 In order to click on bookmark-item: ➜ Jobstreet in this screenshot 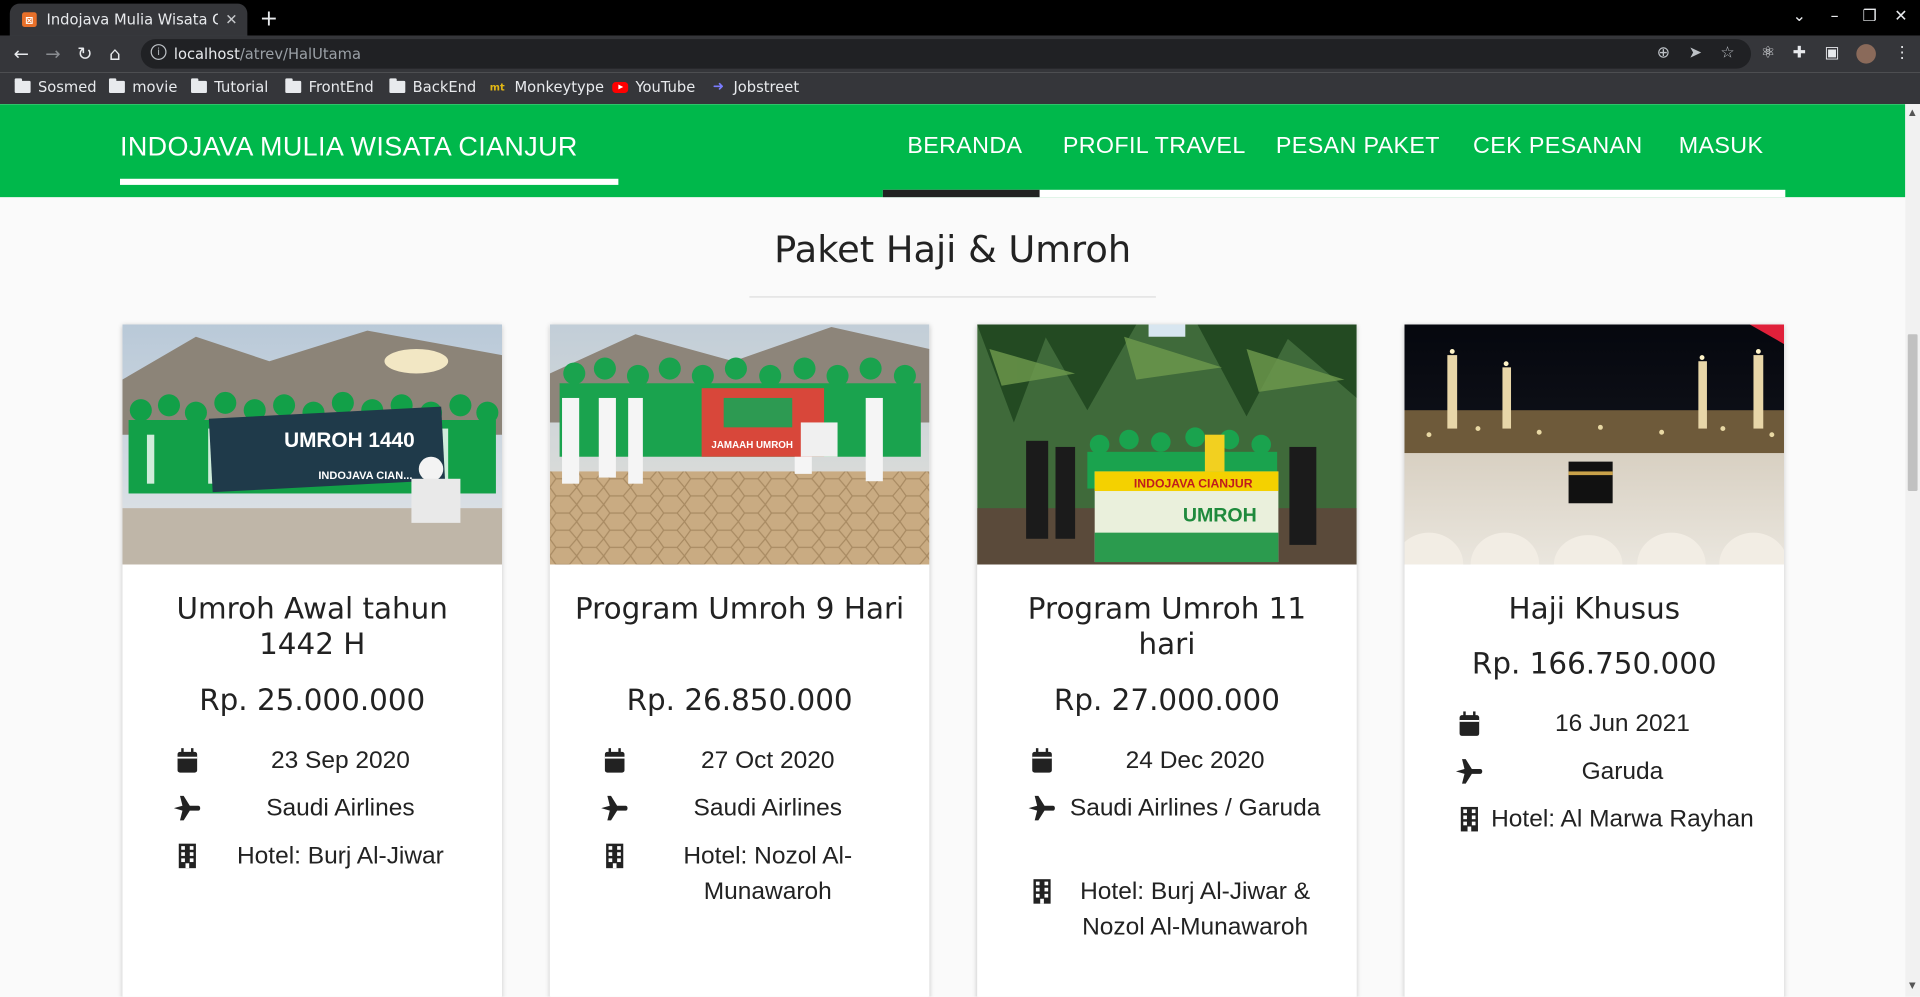, I will do `click(756, 86)`.